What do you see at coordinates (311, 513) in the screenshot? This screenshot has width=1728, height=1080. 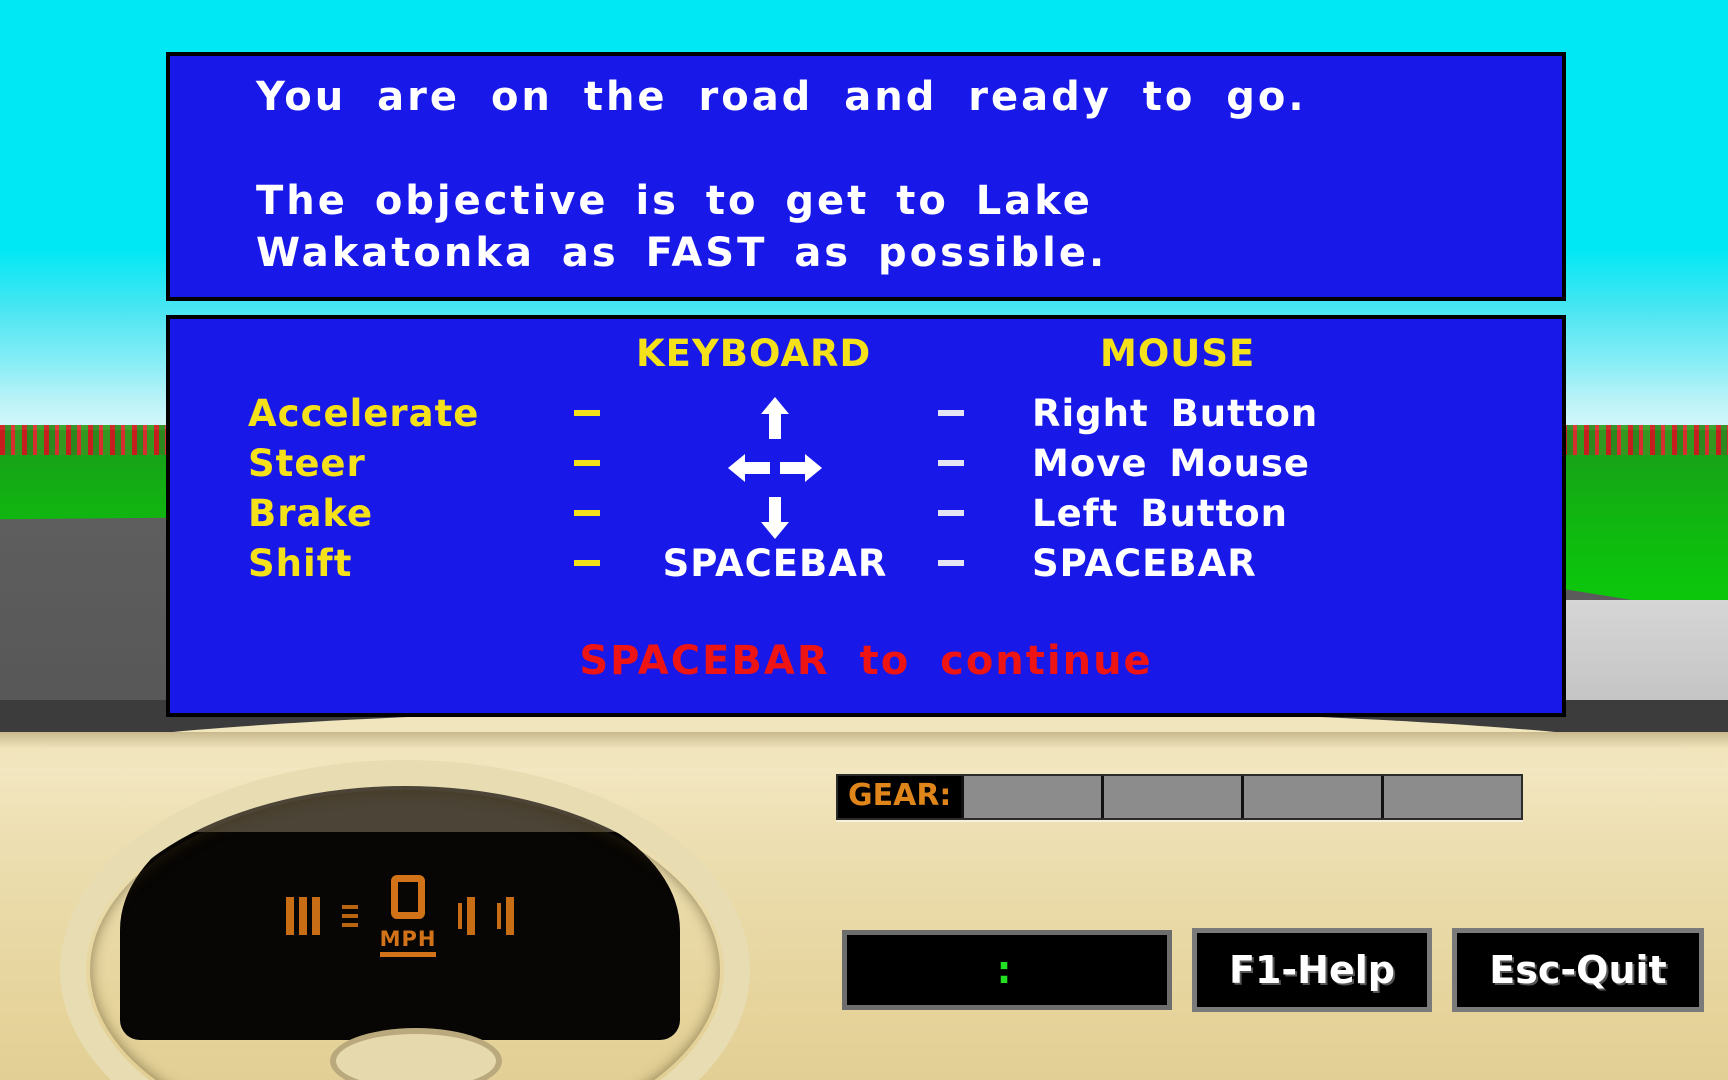 I see `control-action-label: Brake` at bounding box center [311, 513].